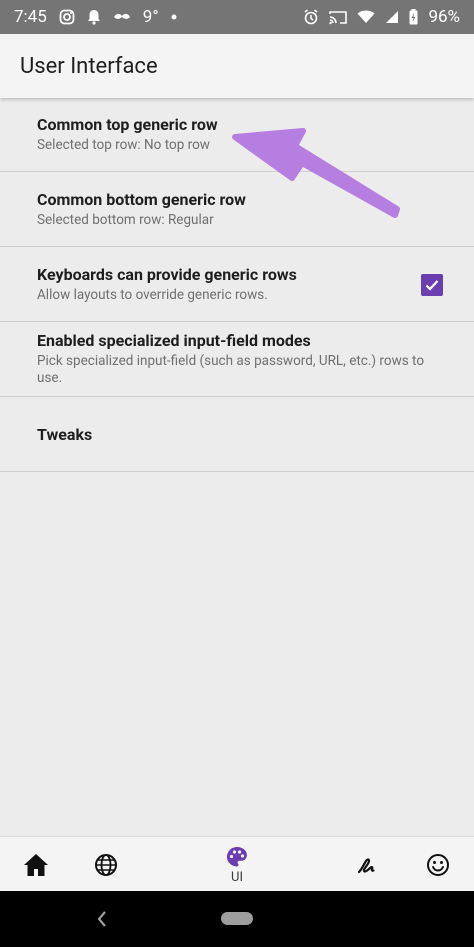 The height and width of the screenshot is (947, 474). Describe the element at coordinates (150, 17) in the screenshot. I see `temperature-text: 9°` at that location.